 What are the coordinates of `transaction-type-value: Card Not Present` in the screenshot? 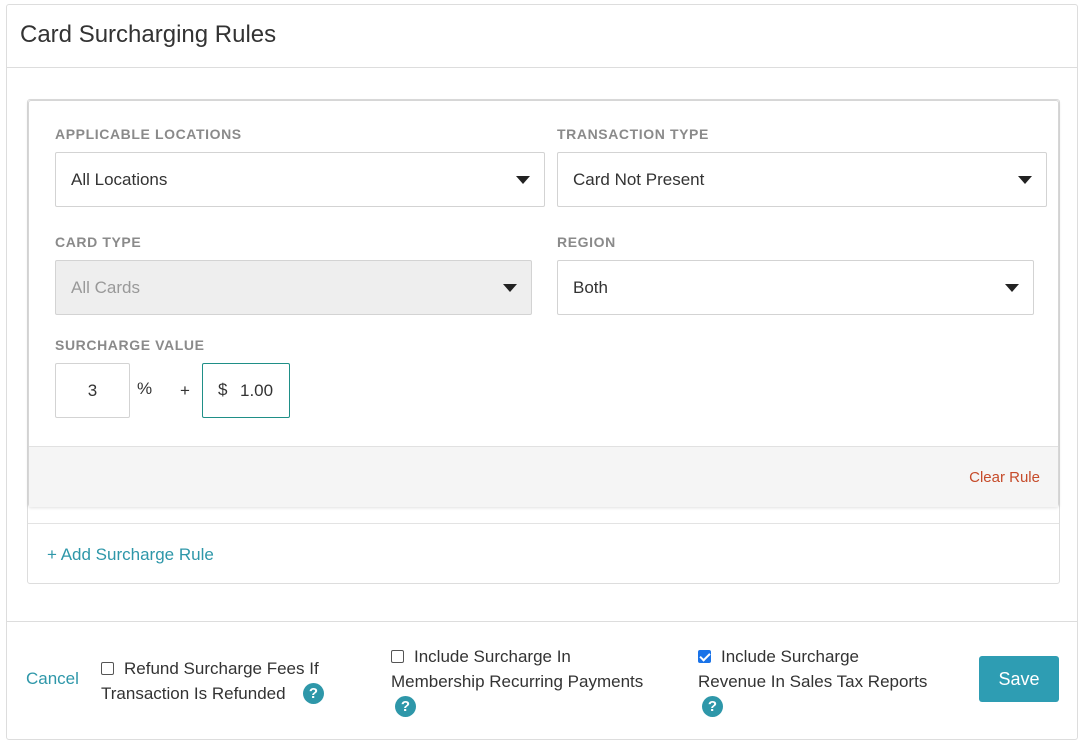 It's located at (639, 179).